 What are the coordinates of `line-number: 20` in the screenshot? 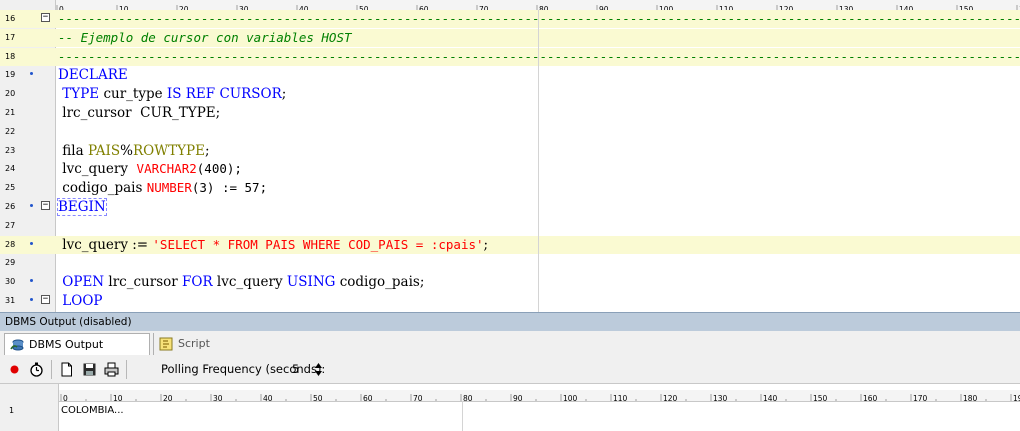 It's located at (10, 94).